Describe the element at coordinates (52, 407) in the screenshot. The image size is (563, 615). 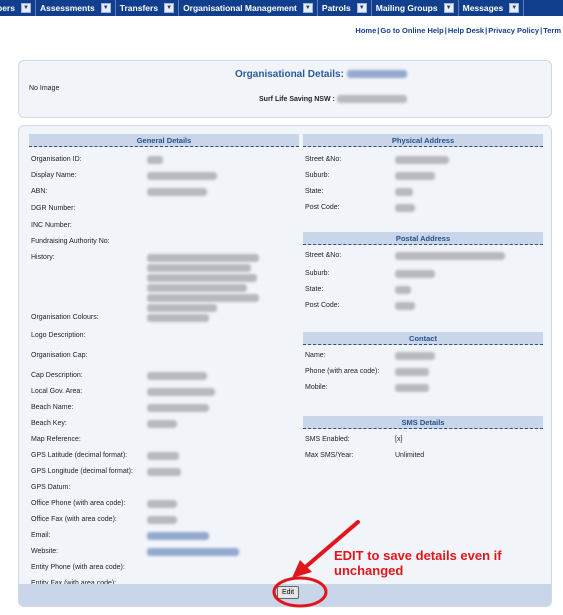
I see `field-label: Beach Name:` at that location.